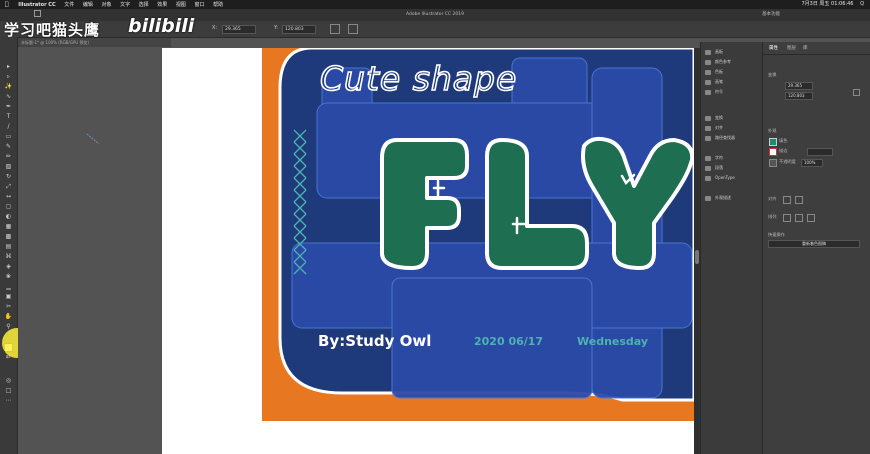 This screenshot has height=454, width=870. I want to click on channel-watermark: 学习吧猫头鹰, so click(52, 30).